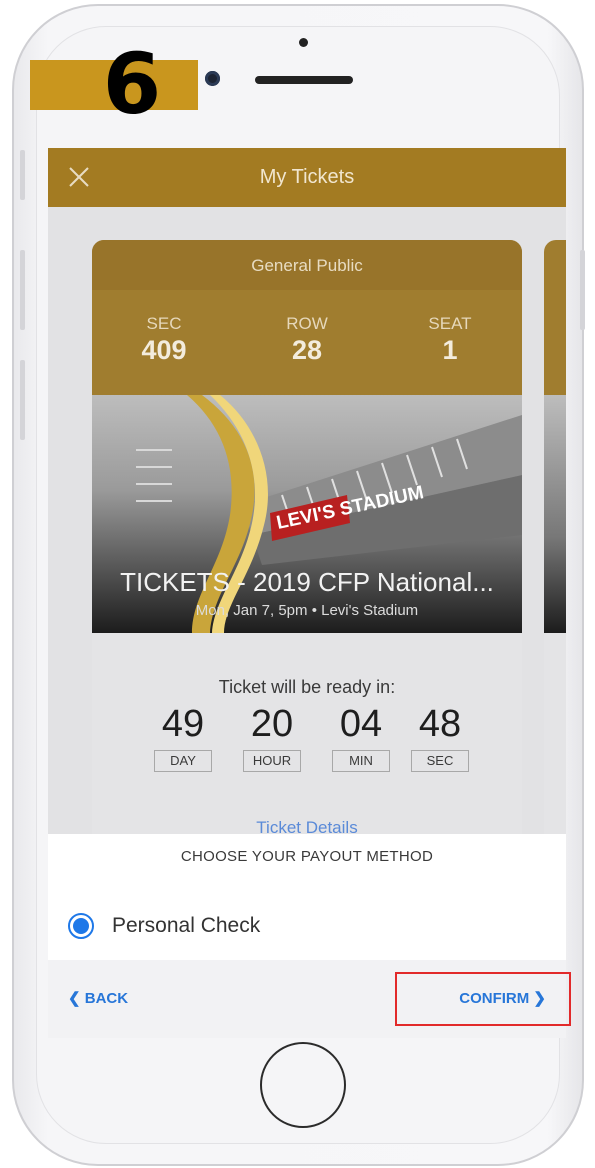 The width and height of the screenshot is (595, 1168). Describe the element at coordinates (183, 761) in the screenshot. I see `countdown-day-label: DAY` at that location.